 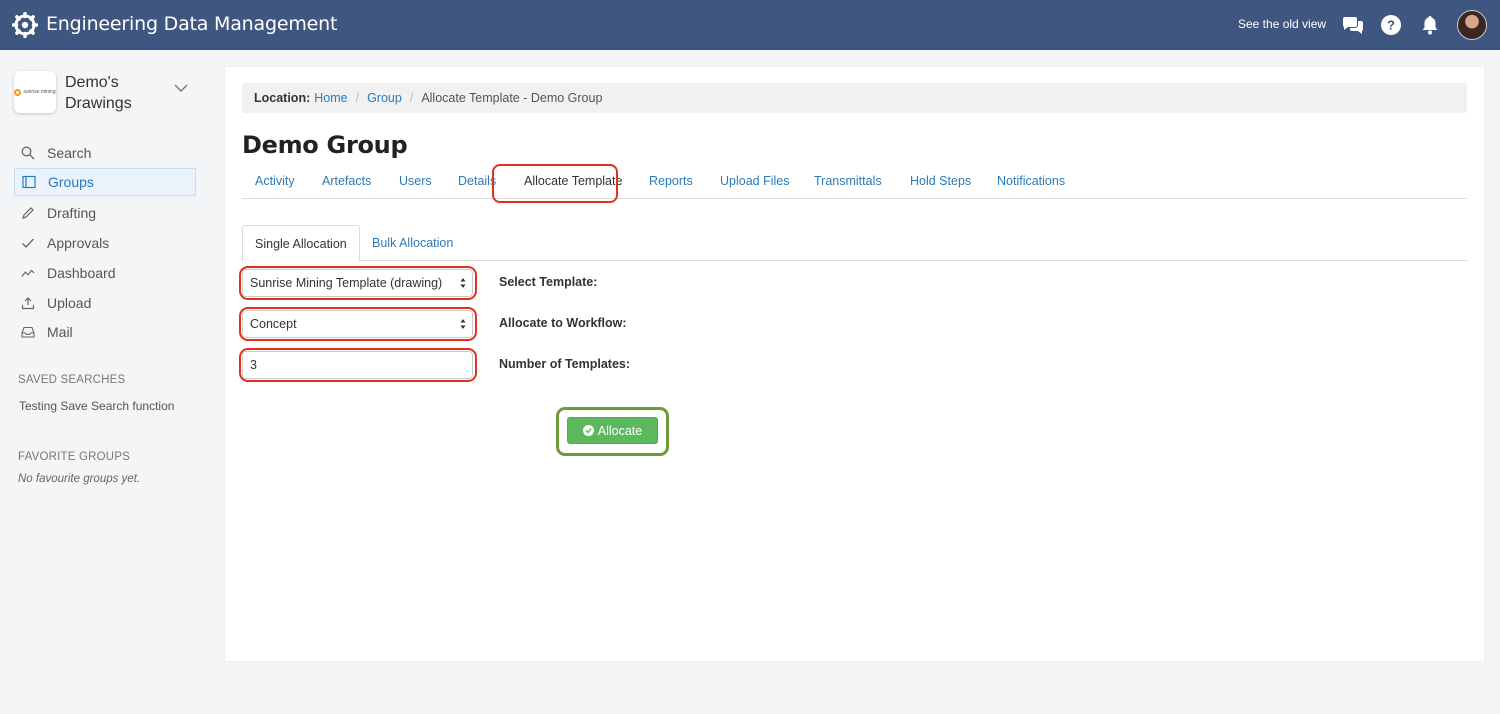 What do you see at coordinates (74, 457) in the screenshot?
I see `favorite-groups-heading: FAVORITE GROUPS` at bounding box center [74, 457].